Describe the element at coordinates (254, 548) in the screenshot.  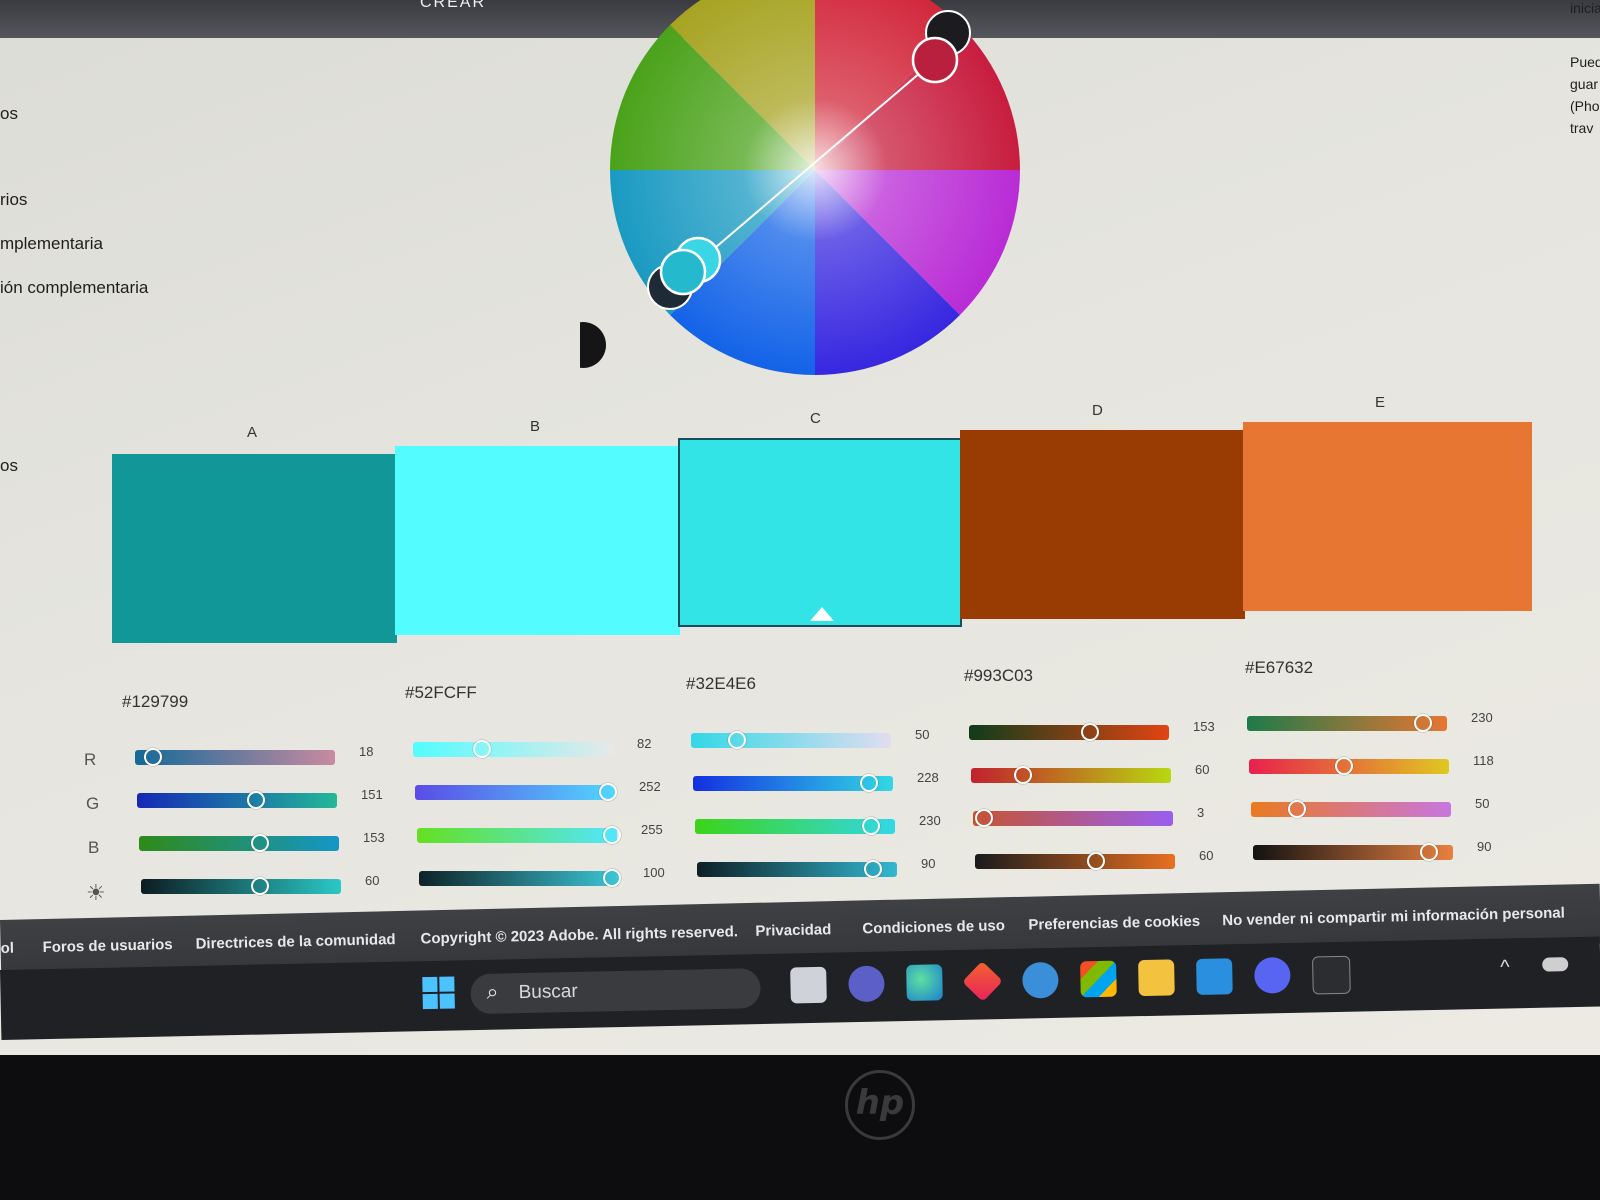
I see `swatch-a` at that location.